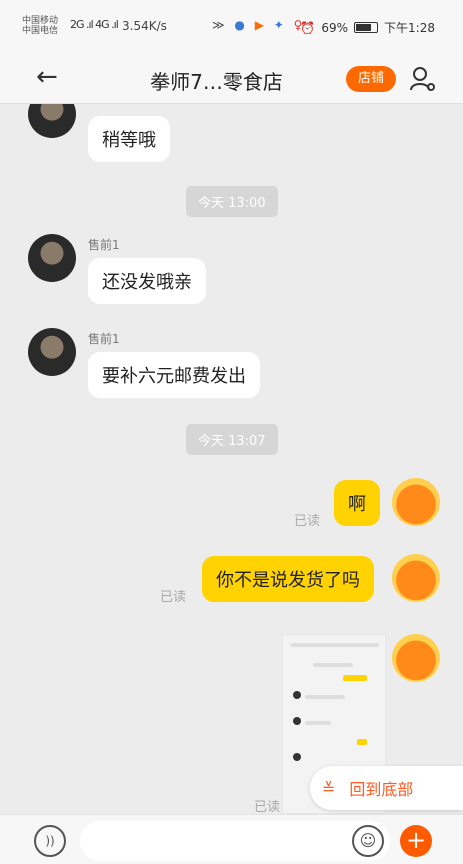 This screenshot has width=463, height=864. What do you see at coordinates (329, 788) in the screenshot?
I see `double-chevron-down-icon: ≚` at bounding box center [329, 788].